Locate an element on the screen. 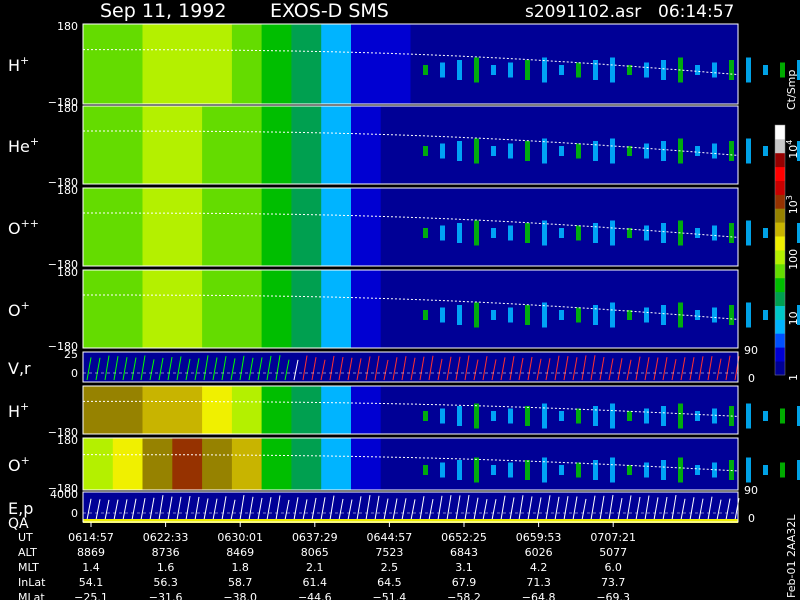  panel-op: O+180−180 is located at coordinates (404, 309).